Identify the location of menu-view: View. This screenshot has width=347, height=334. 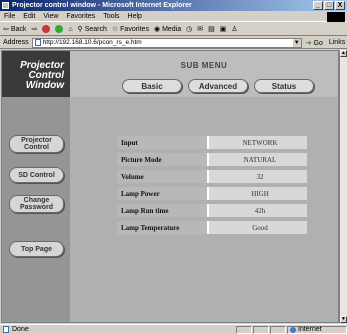
(50, 16).